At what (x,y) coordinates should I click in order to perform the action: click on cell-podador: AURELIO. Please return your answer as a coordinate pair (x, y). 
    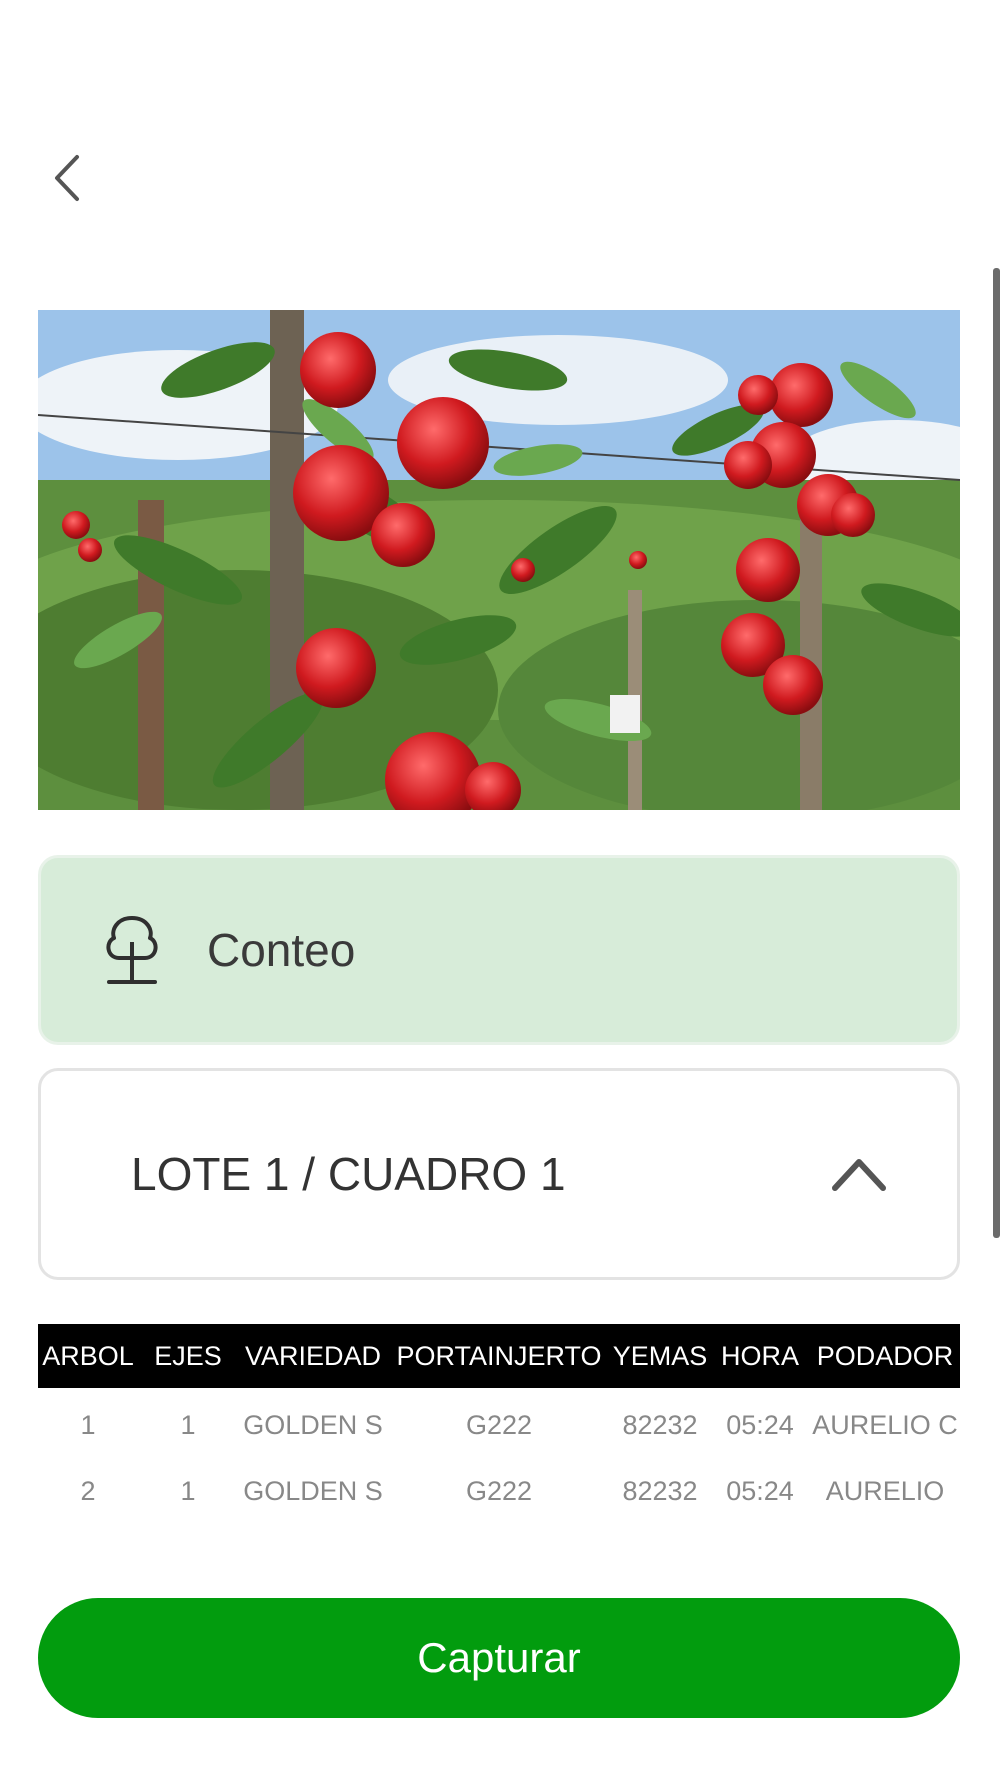
    Looking at the image, I should click on (885, 1491).